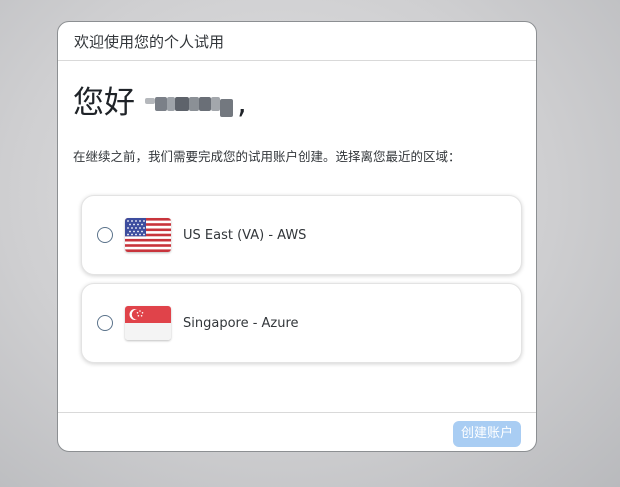 The height and width of the screenshot is (487, 620). I want to click on greeting-heading: 您好 ,, so click(160, 103).